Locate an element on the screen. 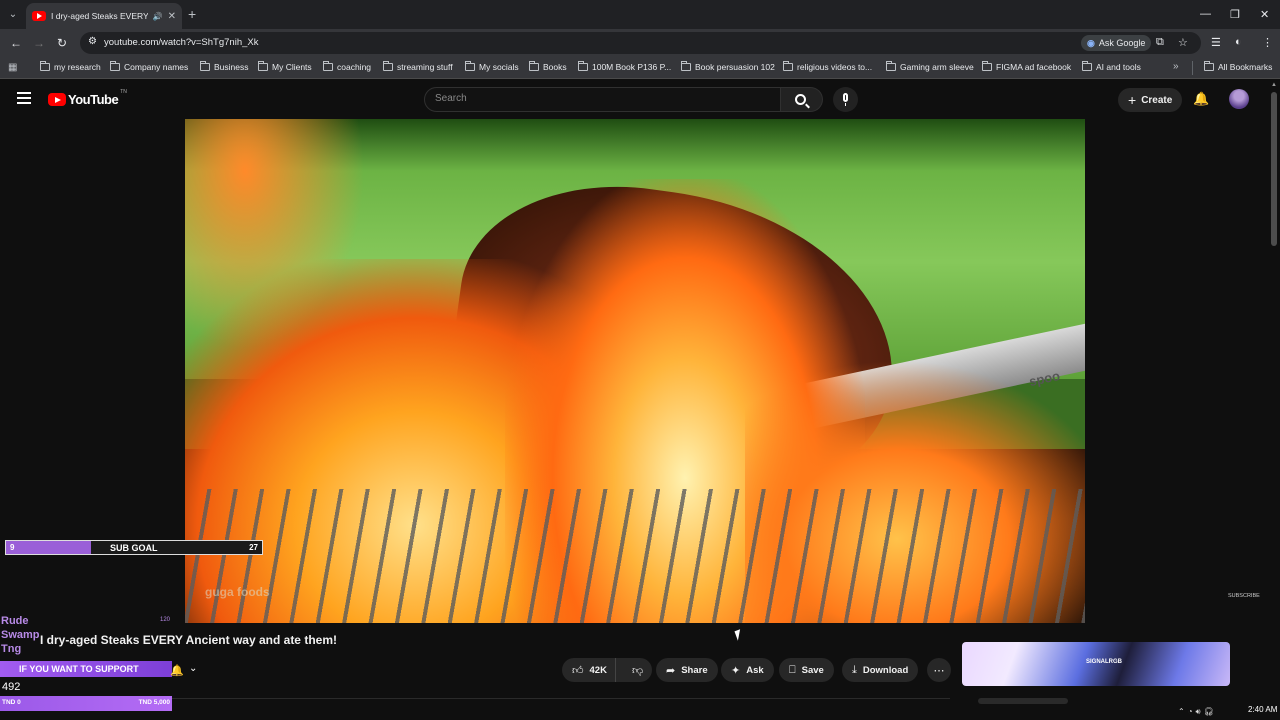 Image resolution: width=1280 pixels, height=720 pixels. tab-close-icon: ✕ is located at coordinates (172, 16).